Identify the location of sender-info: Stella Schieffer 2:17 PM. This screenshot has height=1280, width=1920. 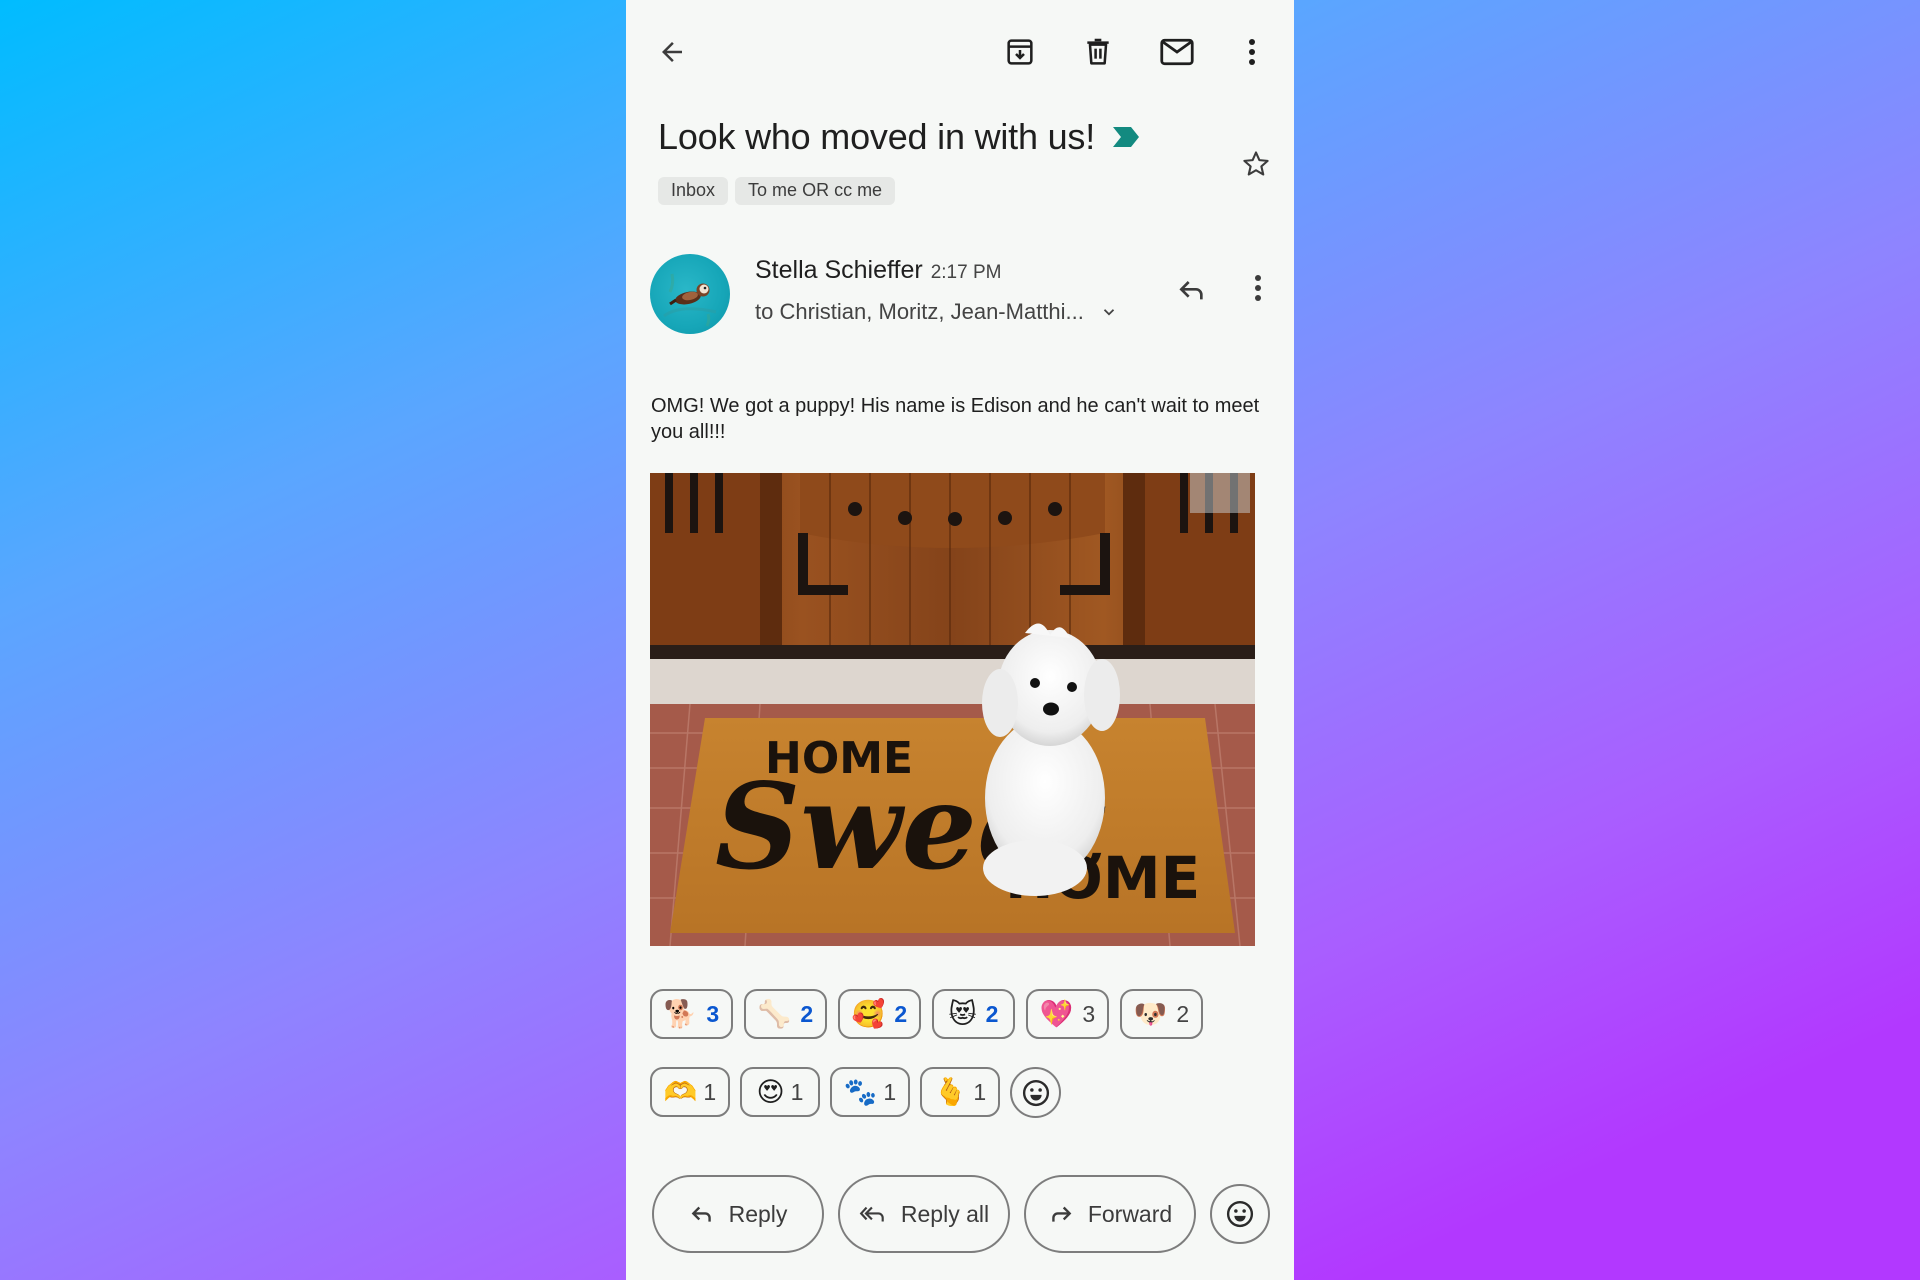
(878, 270).